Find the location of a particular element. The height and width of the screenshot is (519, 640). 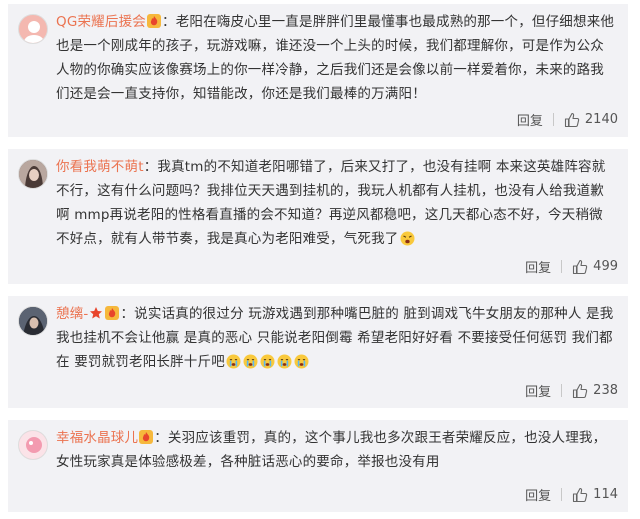

emoji-row is located at coordinates (267, 362).